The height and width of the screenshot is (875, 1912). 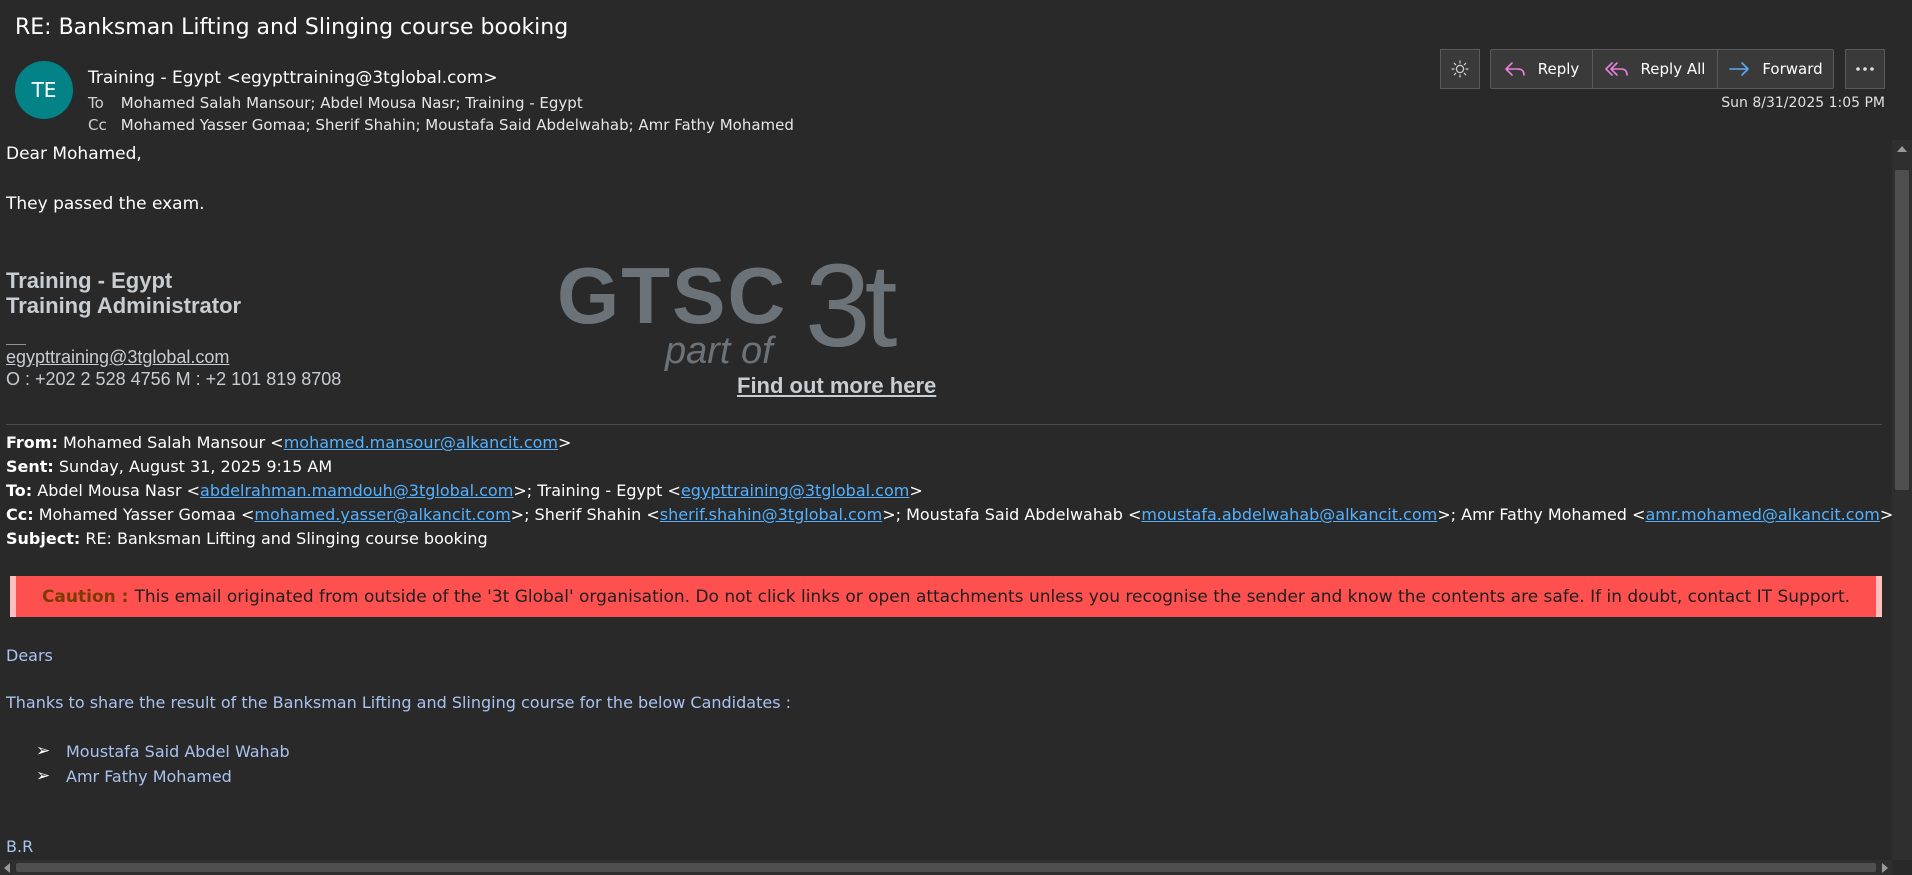 I want to click on horizontal-scrollbar, so click(x=946, y=867).